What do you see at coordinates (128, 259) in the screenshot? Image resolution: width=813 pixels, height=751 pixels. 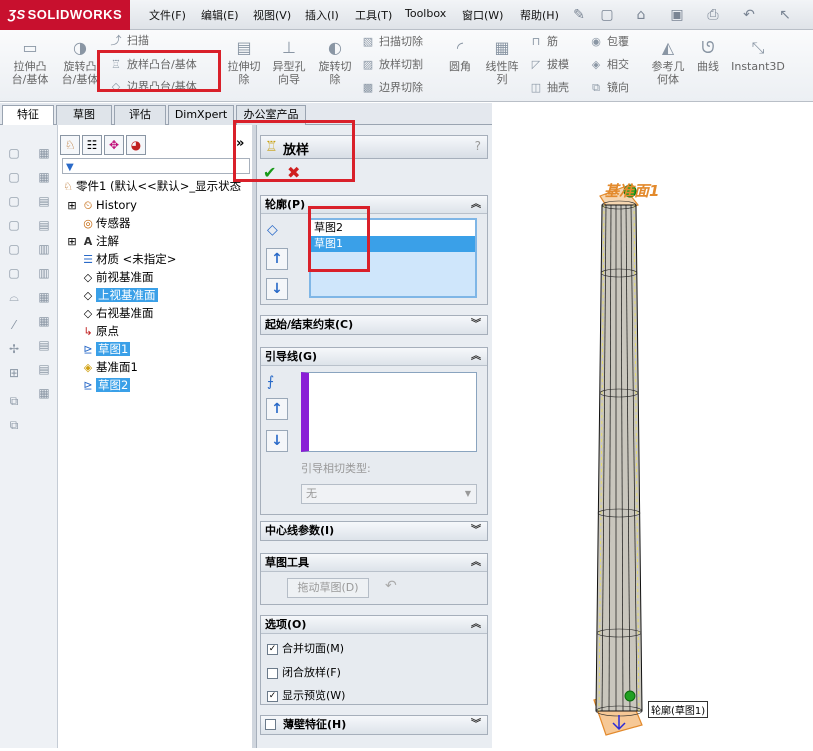 I see `tree-item-material: ☰ 材质 <未指定>` at bounding box center [128, 259].